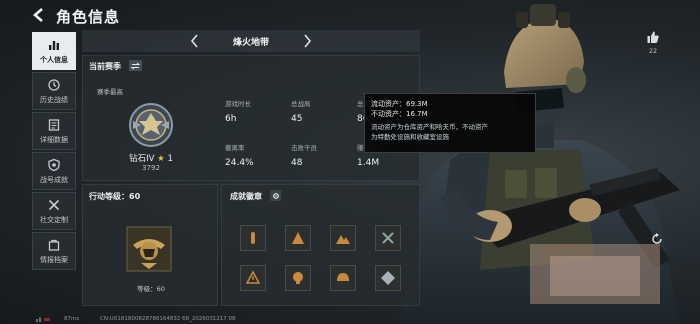 Image resolution: width=700 pixels, height=324 pixels. I want to click on skull-badge-icon, so click(298, 278).